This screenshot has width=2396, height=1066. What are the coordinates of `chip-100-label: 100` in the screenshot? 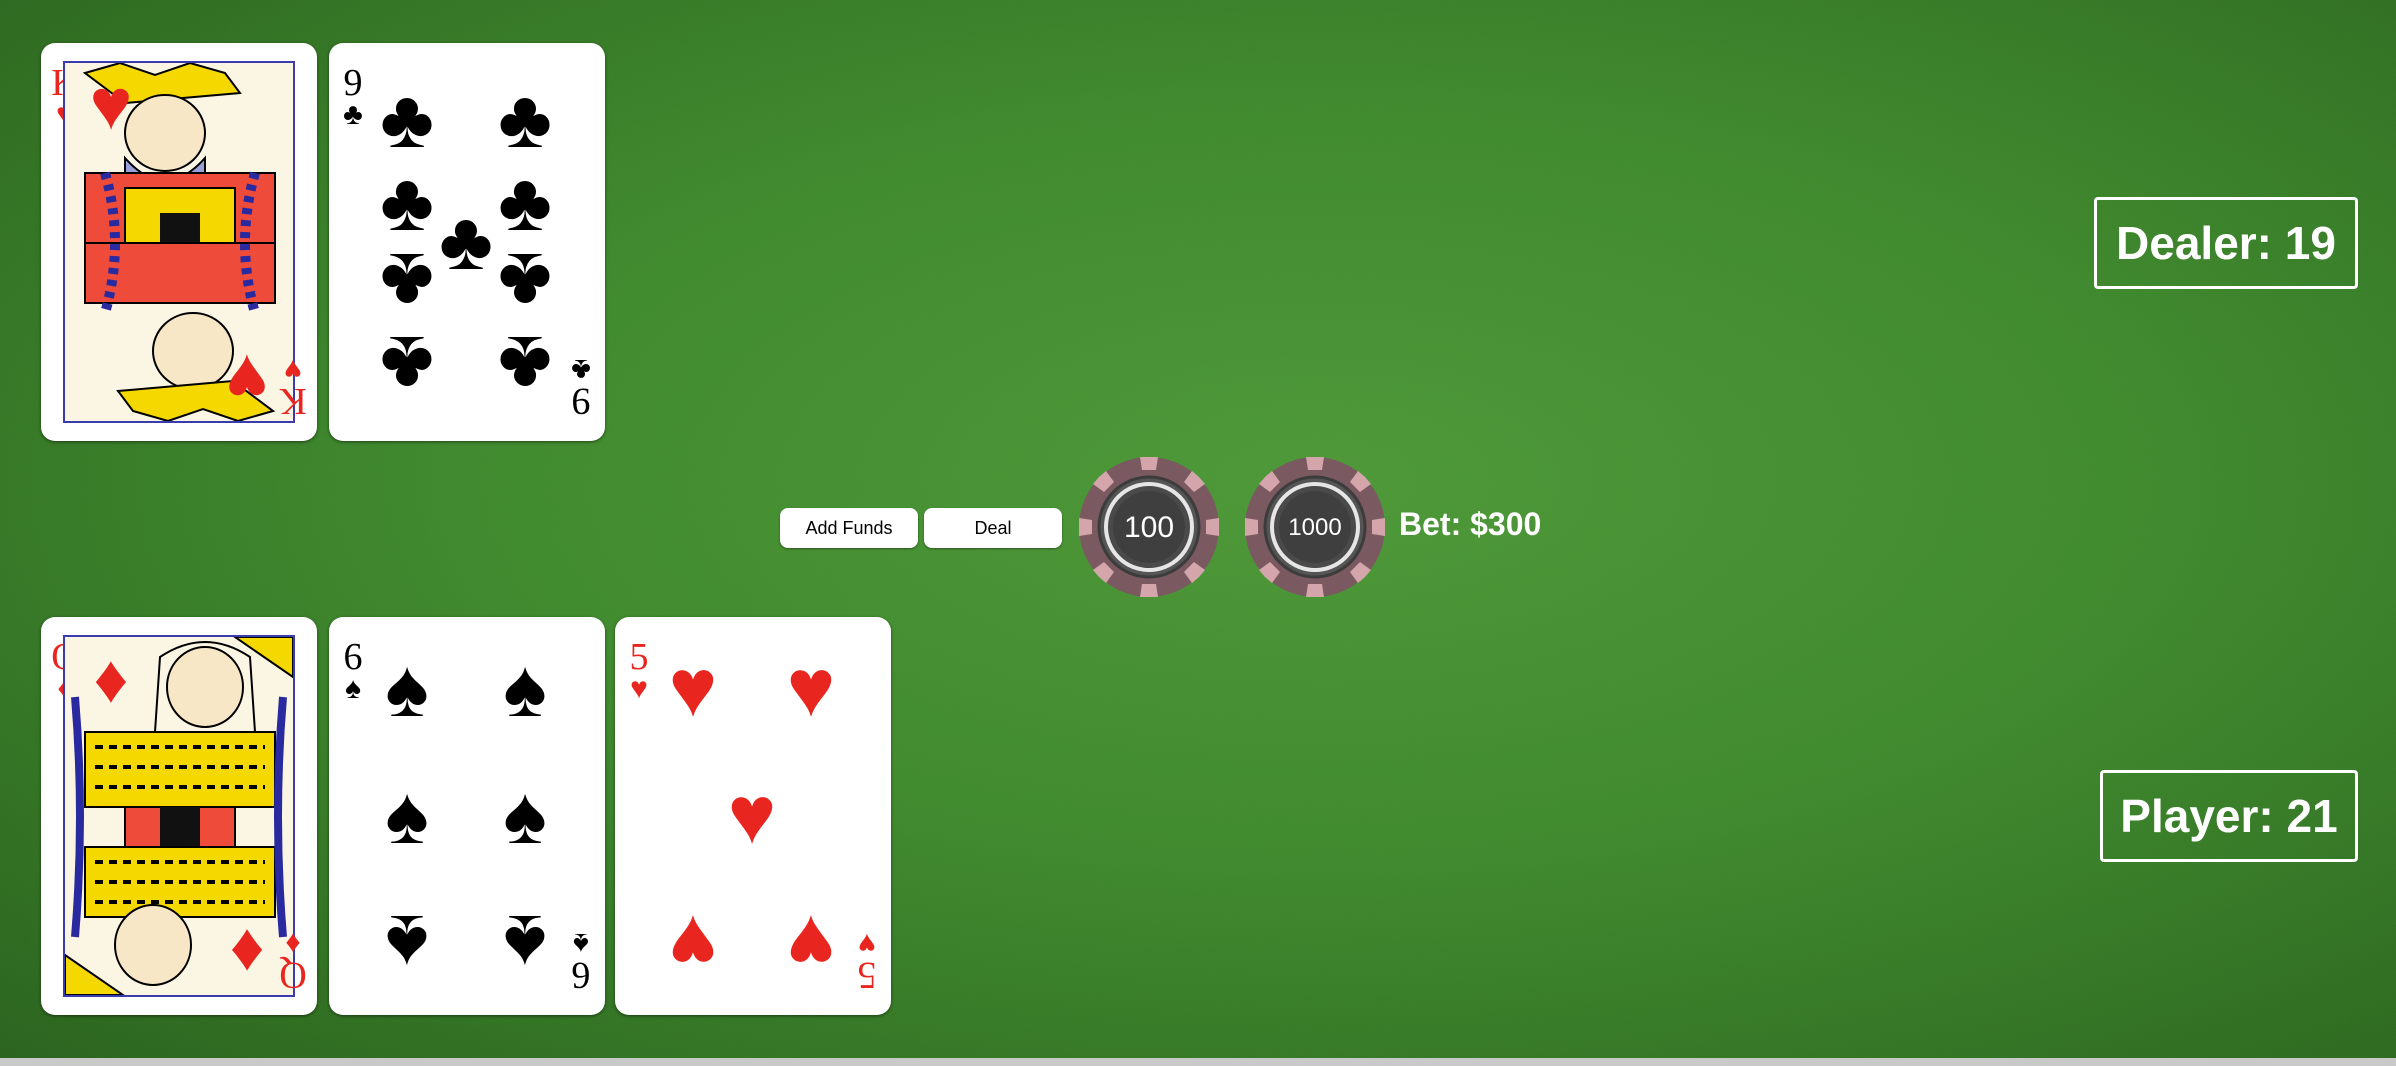 It's located at (1149, 527).